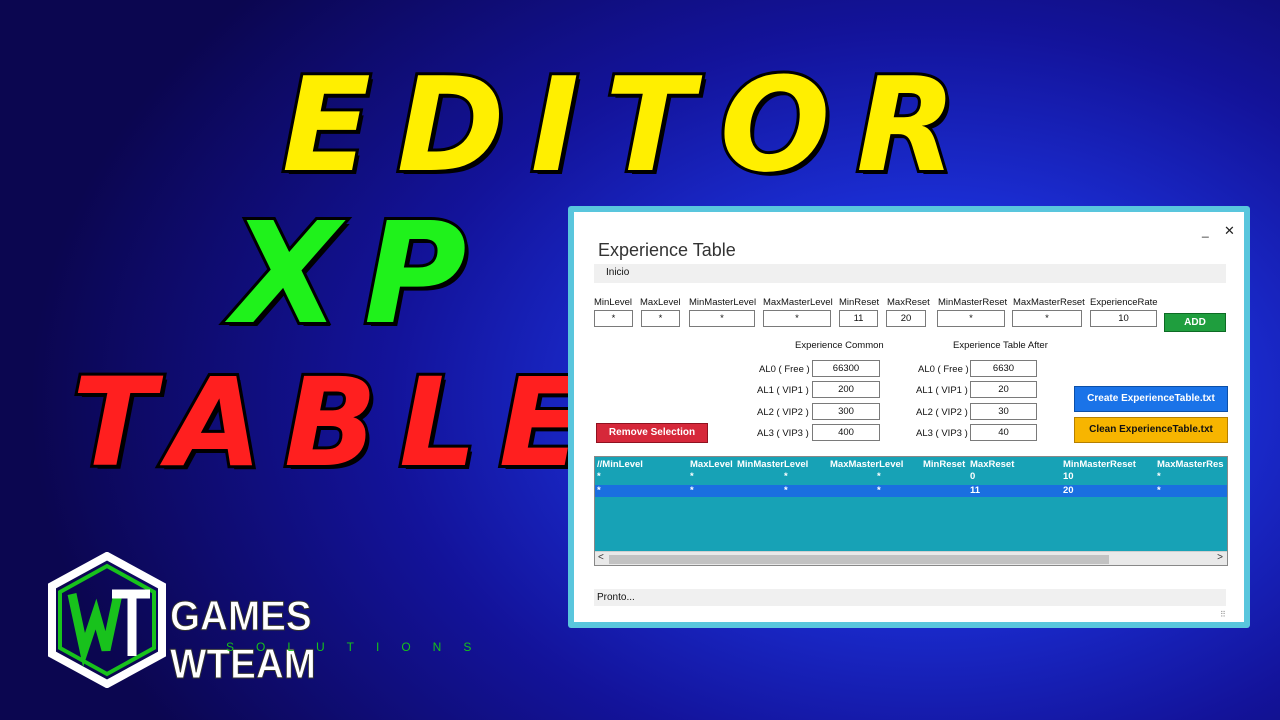 Image resolution: width=1280 pixels, height=720 pixels. What do you see at coordinates (620, 464) in the screenshot?
I see `column-header: //MinLevel` at bounding box center [620, 464].